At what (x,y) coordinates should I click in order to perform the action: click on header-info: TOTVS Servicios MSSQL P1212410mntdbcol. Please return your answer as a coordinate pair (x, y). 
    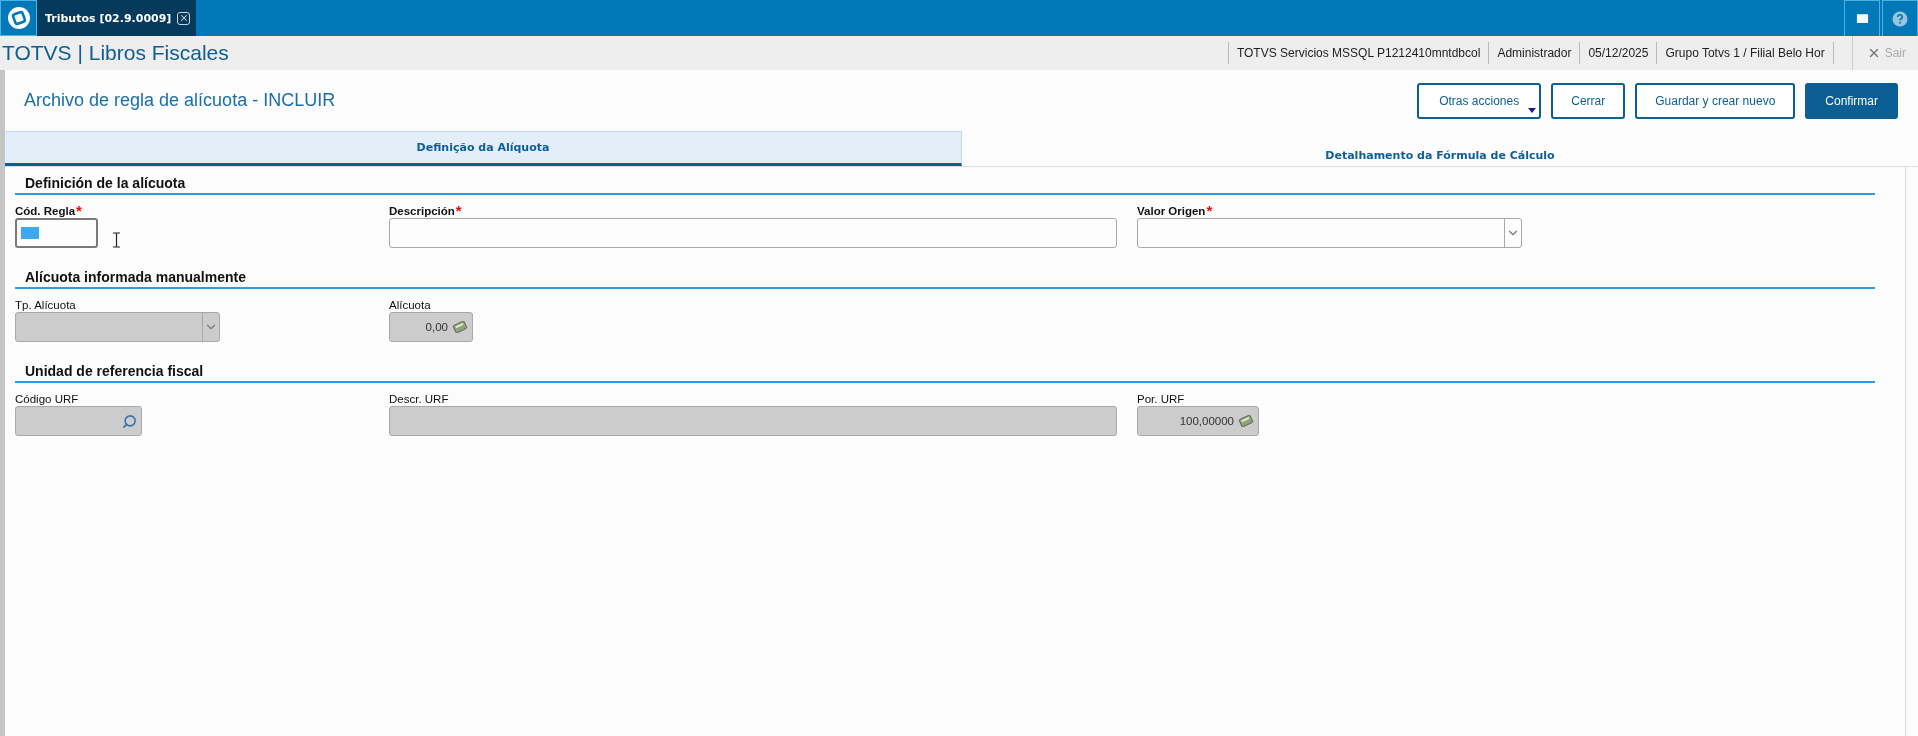
    Looking at the image, I should click on (1358, 53).